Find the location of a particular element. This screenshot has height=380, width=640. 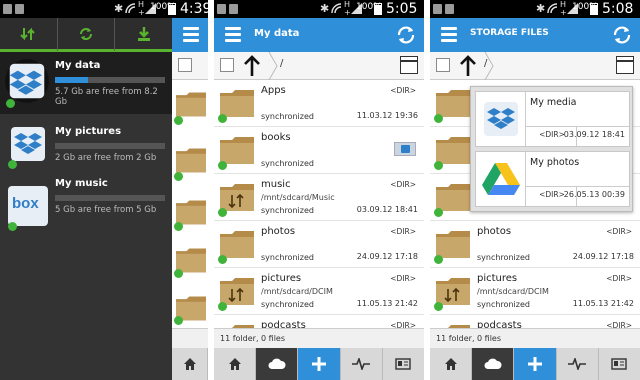

page-title: STORAGE FILES is located at coordinates (509, 33).